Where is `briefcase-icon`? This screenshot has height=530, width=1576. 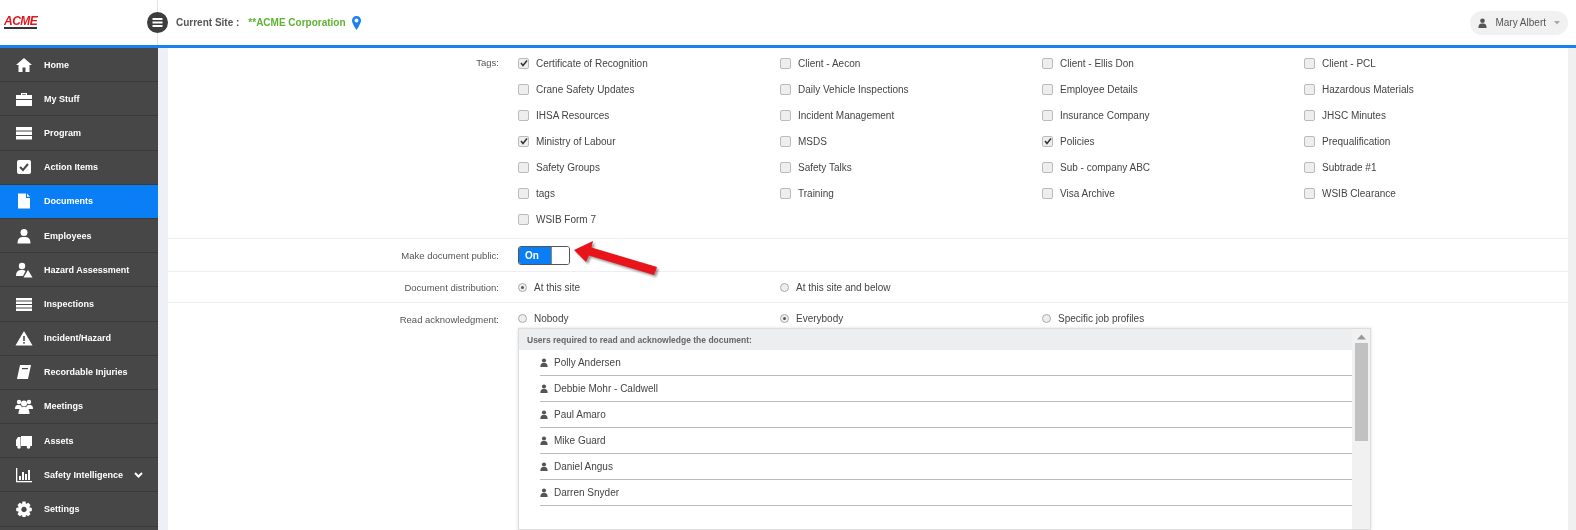 briefcase-icon is located at coordinates (24, 98).